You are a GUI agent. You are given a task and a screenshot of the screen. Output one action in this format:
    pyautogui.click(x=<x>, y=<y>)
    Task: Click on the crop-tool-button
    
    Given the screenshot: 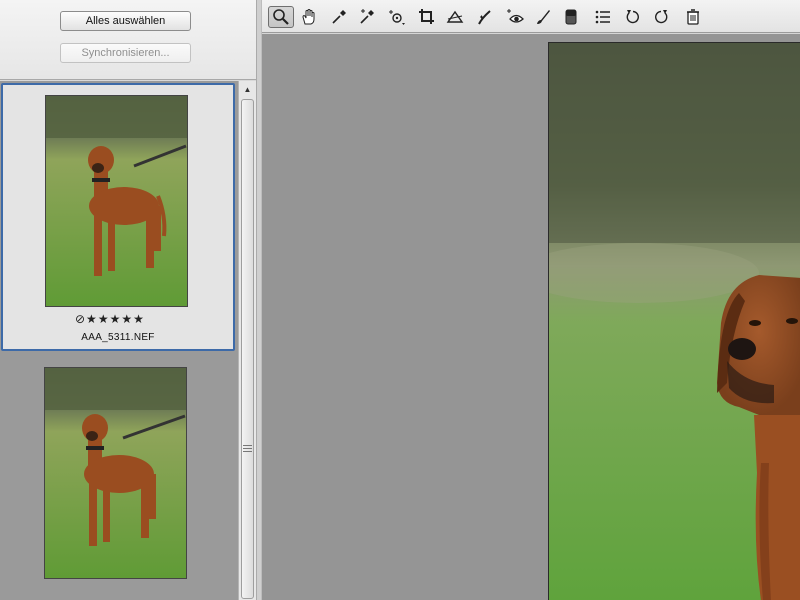 What is the action you would take?
    pyautogui.click(x=427, y=17)
    